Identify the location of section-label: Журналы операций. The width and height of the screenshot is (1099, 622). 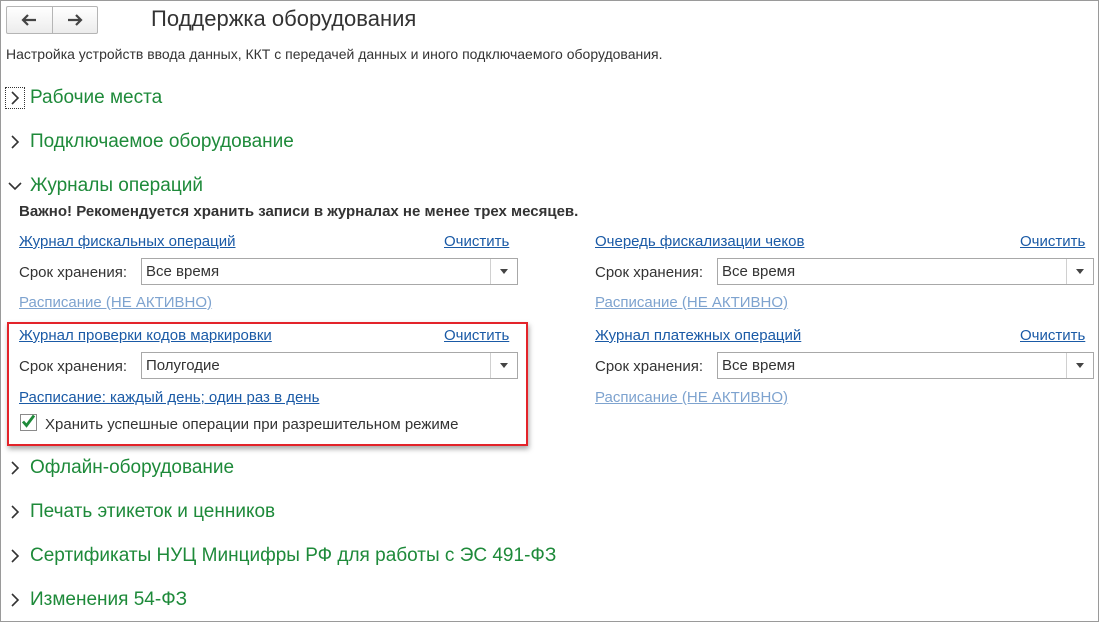
(116, 185).